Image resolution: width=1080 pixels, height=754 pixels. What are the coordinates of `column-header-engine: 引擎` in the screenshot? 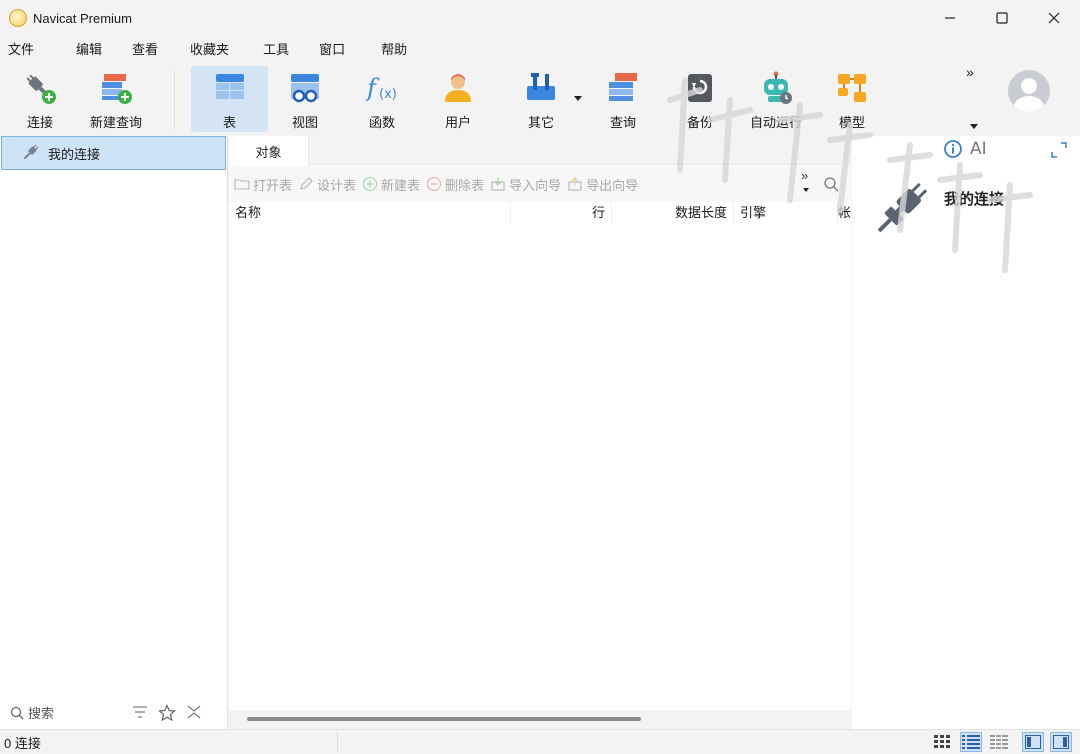 It's located at (786, 213).